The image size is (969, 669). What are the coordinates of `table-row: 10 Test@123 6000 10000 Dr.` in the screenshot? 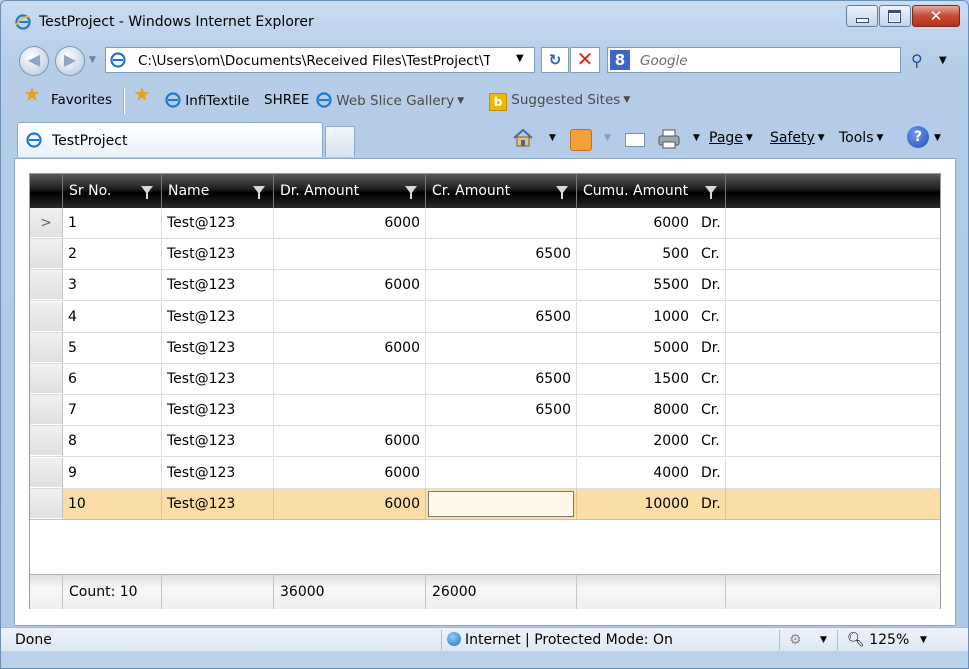 It's located at (485, 504).